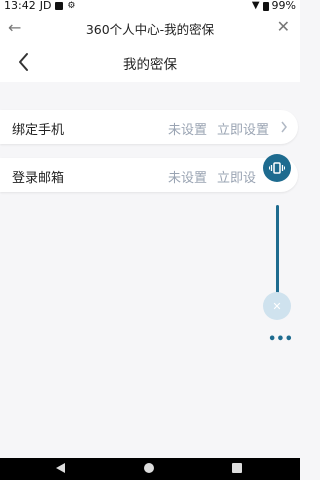 The width and height of the screenshot is (320, 480). What do you see at coordinates (237, 468) in the screenshot?
I see `nav-recents-icon` at bounding box center [237, 468].